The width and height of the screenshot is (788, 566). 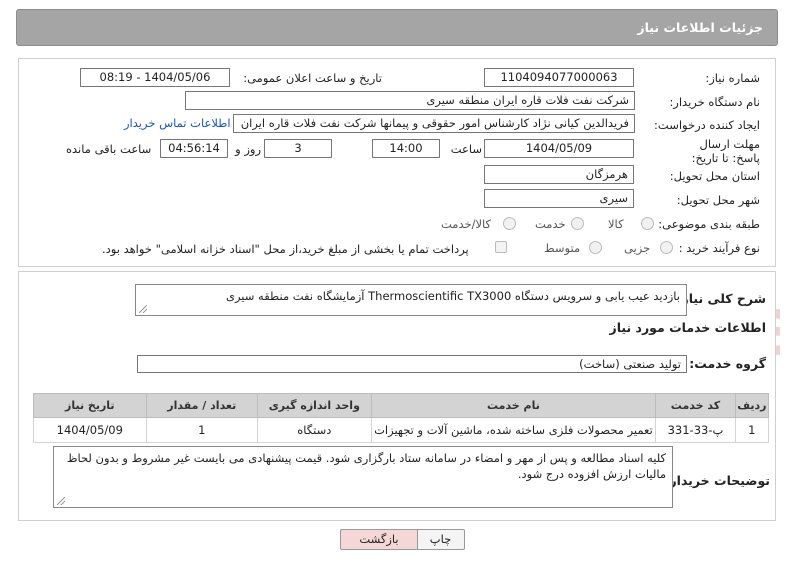 I want to click on need-number-label: شماره نیاز:, so click(x=732, y=78).